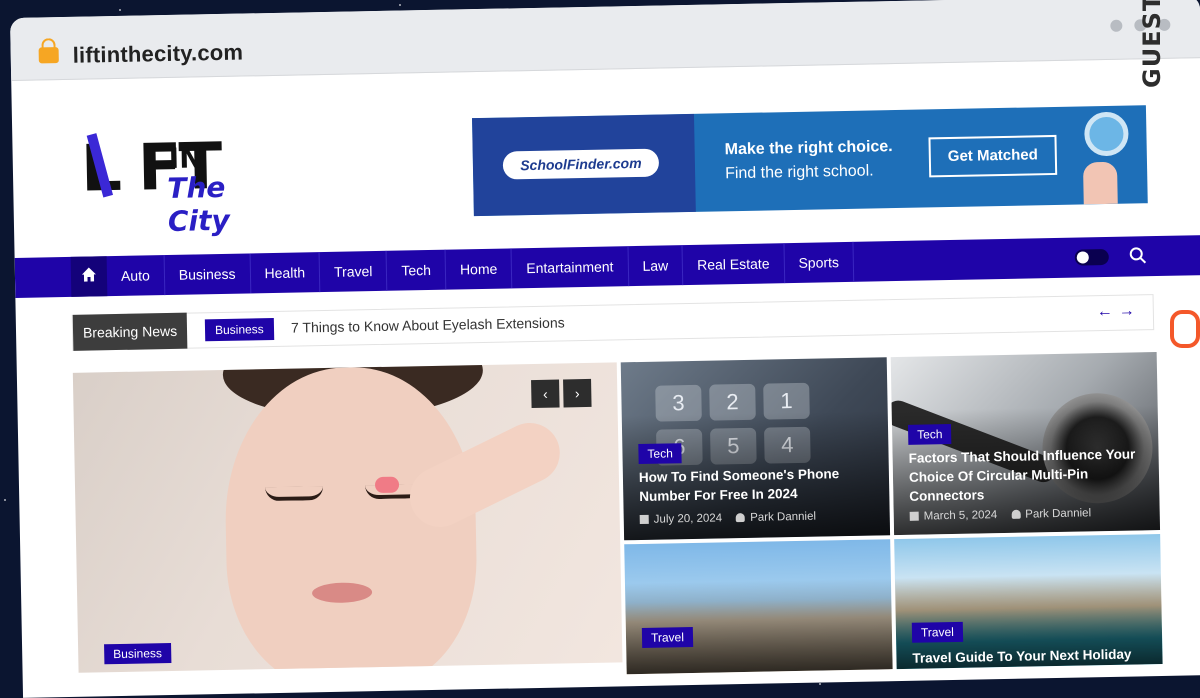 This screenshot has height=698, width=1200. What do you see at coordinates (1108, 311) in the screenshot?
I see `arrow-left-icon: ←` at bounding box center [1108, 311].